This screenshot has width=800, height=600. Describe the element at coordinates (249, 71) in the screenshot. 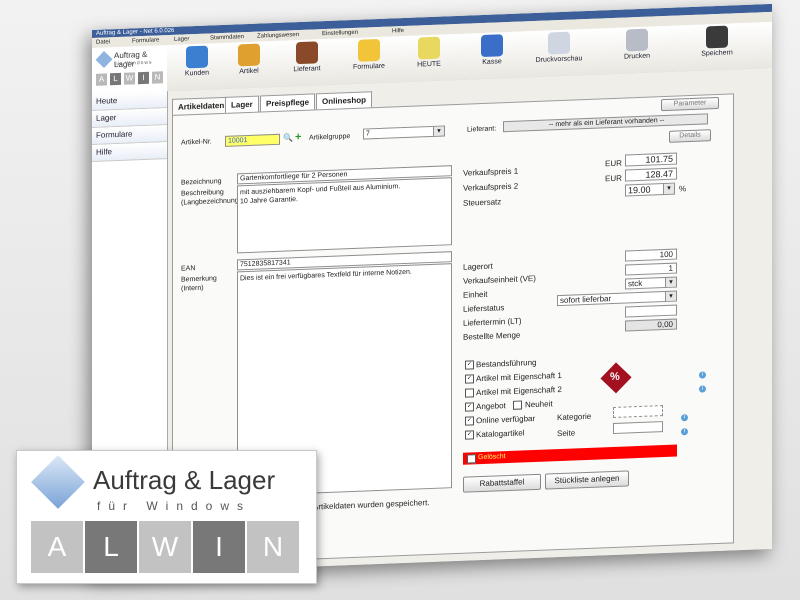

I see `toolbar-label: Artikel` at that location.